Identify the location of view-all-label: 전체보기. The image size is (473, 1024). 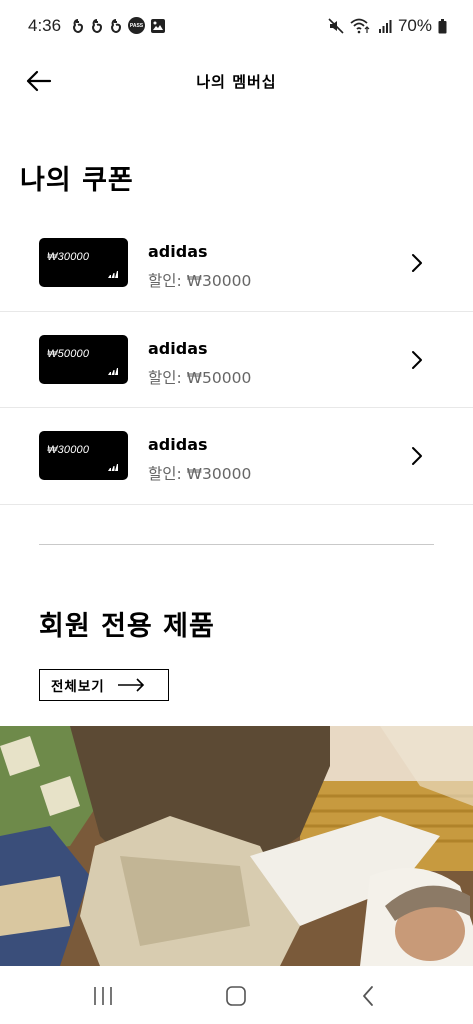
(78, 687).